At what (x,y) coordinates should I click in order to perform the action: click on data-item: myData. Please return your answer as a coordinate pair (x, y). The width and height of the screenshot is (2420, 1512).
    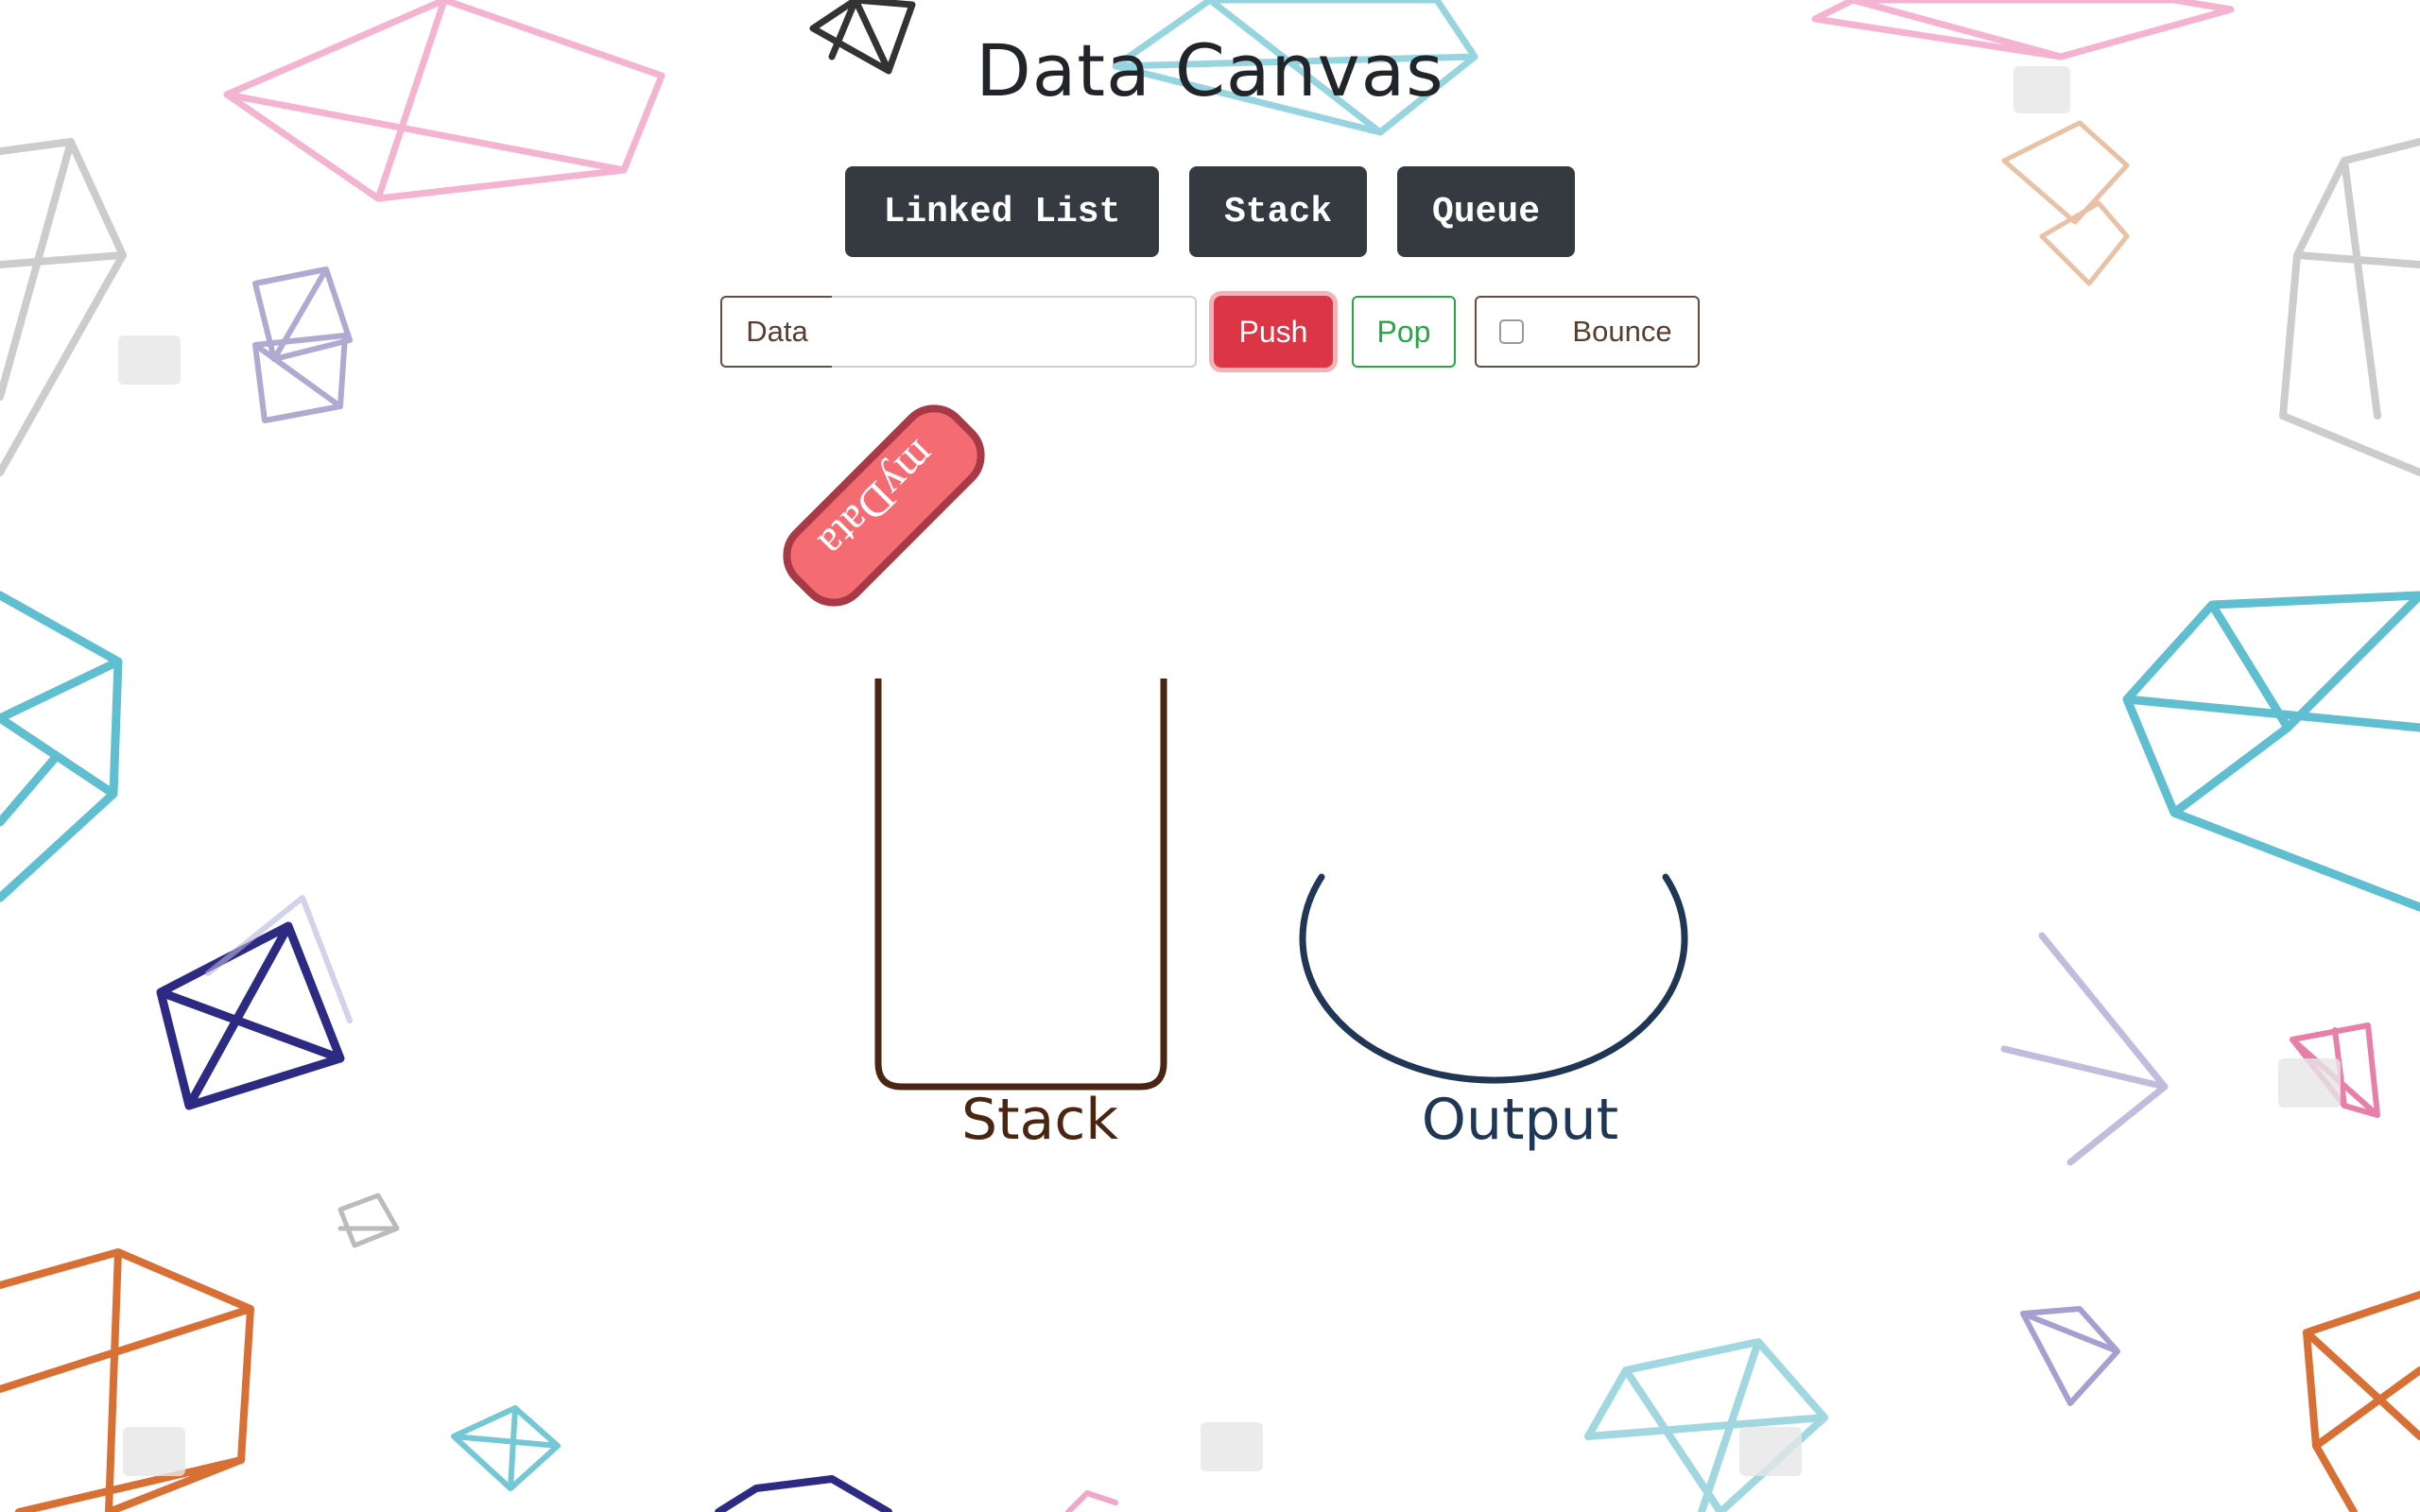
    Looking at the image, I should click on (883, 505).